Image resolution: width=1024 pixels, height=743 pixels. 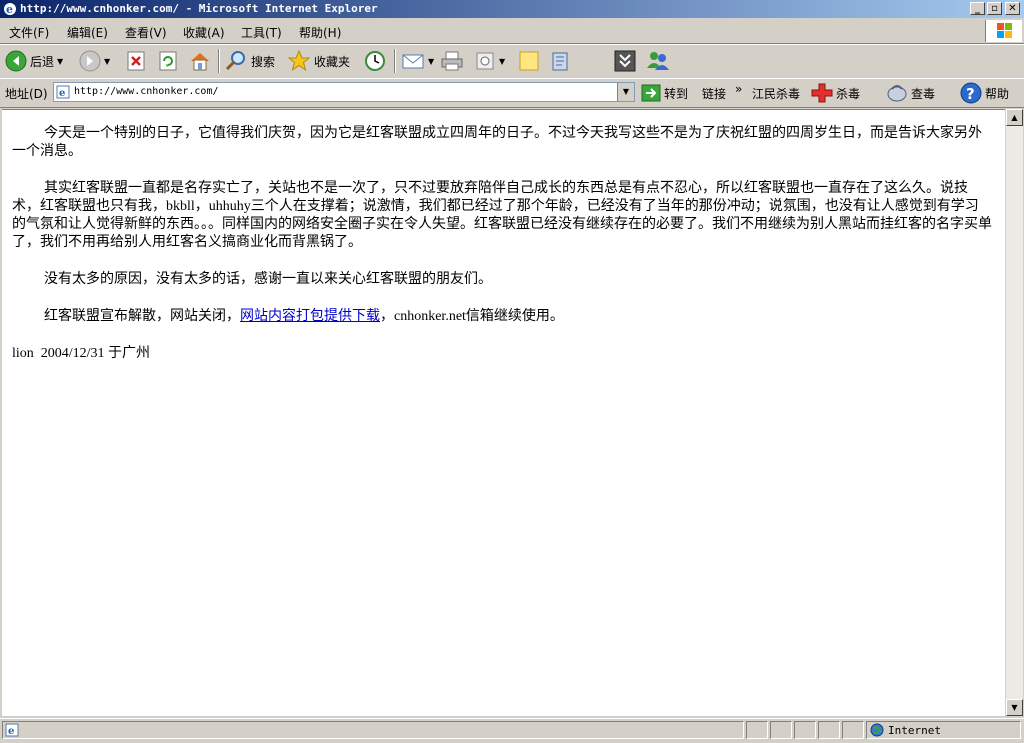 I want to click on back-button: 后退 ▼, so click(x=34, y=61).